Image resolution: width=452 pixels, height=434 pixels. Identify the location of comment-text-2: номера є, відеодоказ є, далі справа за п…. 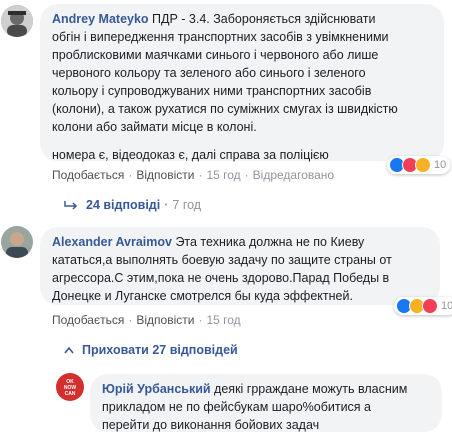
(190, 155).